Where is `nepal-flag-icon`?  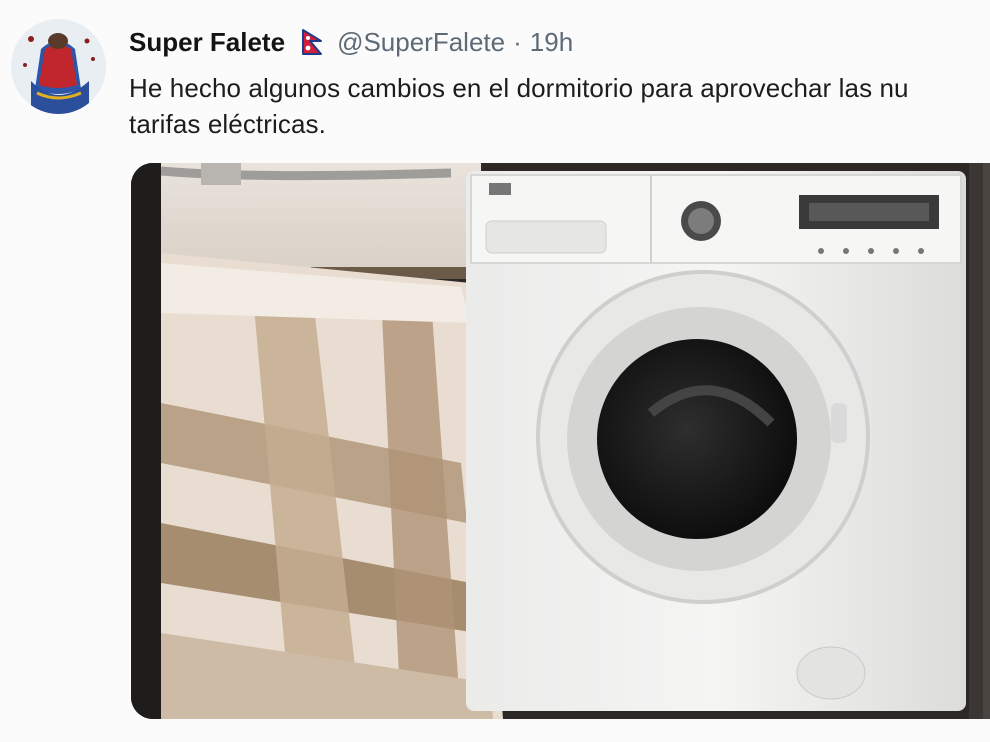 nepal-flag-icon is located at coordinates (312, 42).